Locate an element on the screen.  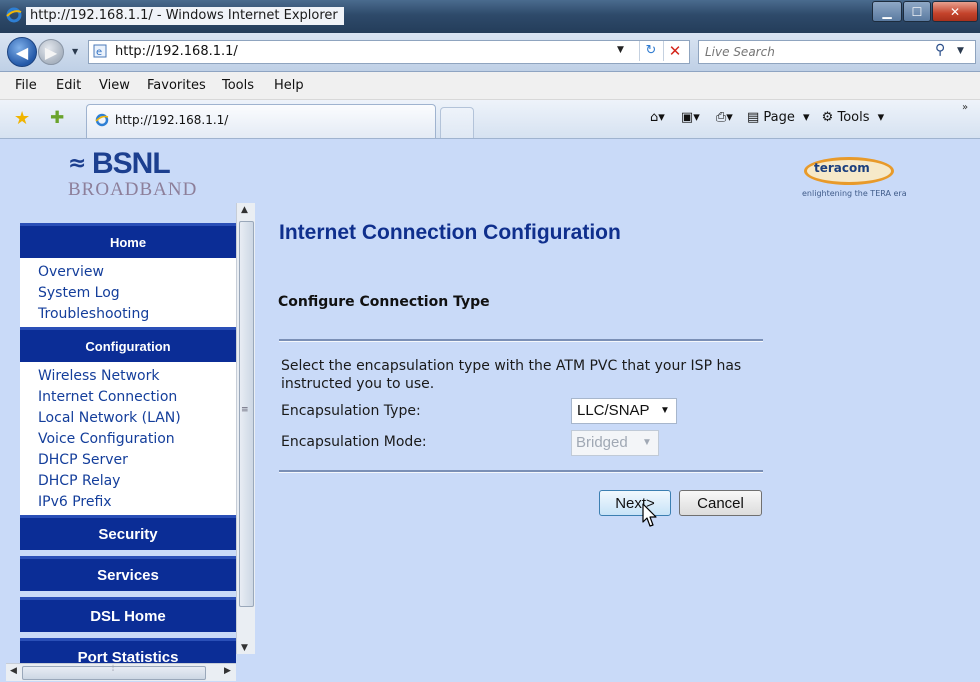
brand-subtitle: BROADBAND is located at coordinates (133, 189).